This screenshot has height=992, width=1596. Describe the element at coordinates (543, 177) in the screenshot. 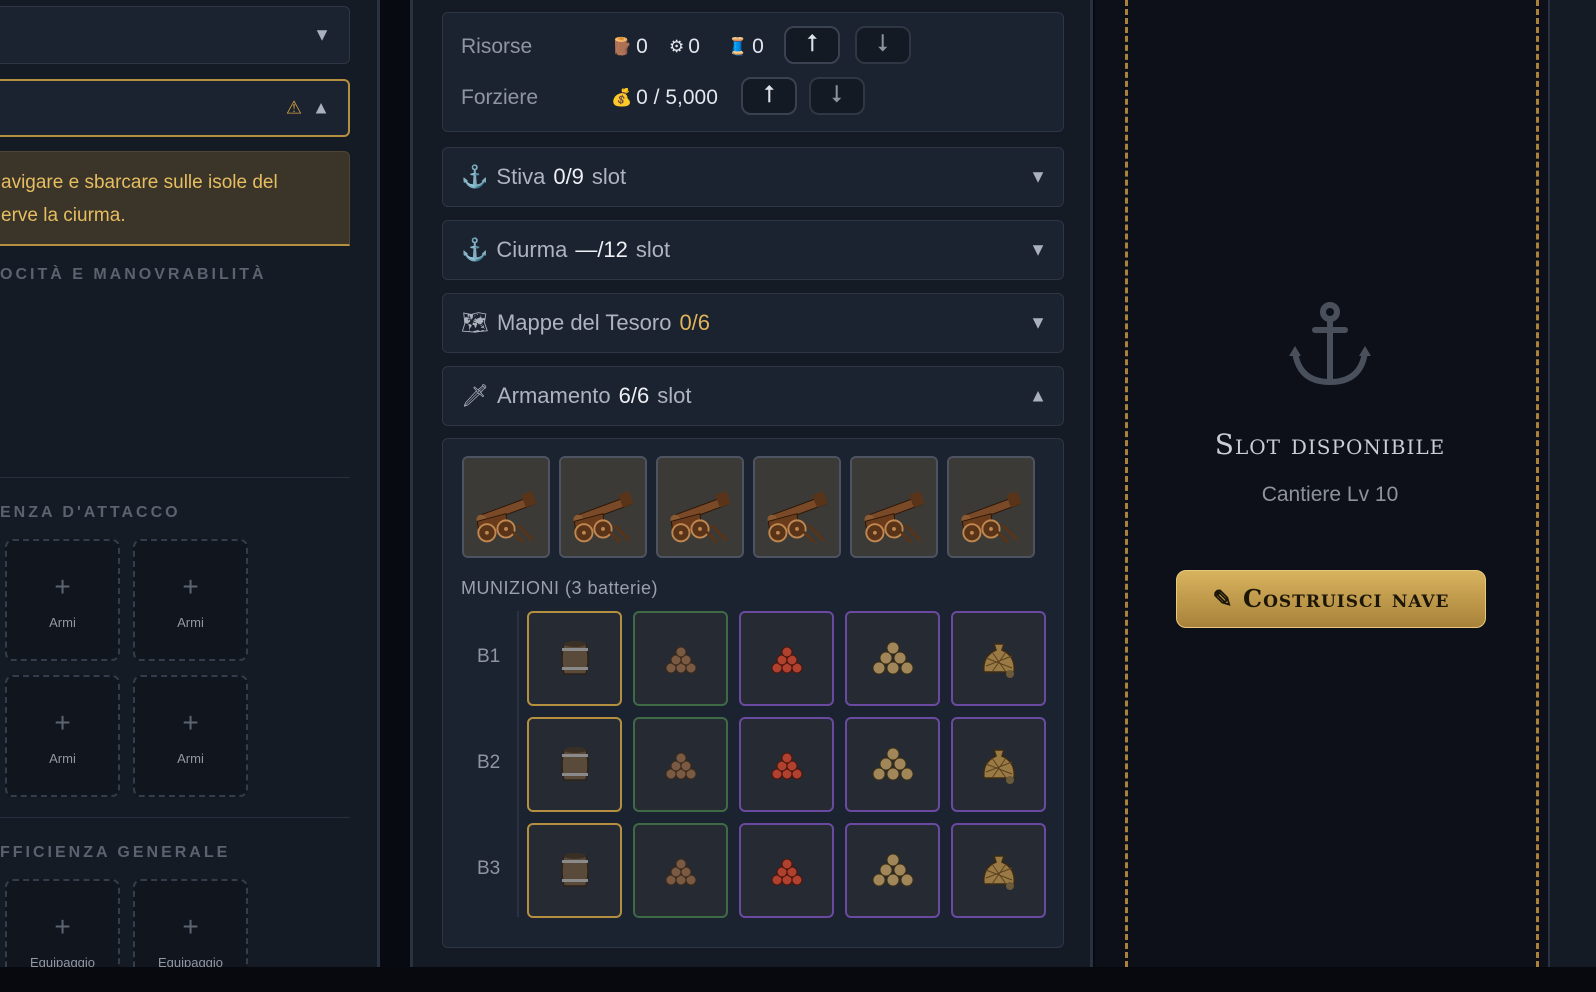

I see `hold-title: ⚓ Stiva 0/9 slot` at that location.